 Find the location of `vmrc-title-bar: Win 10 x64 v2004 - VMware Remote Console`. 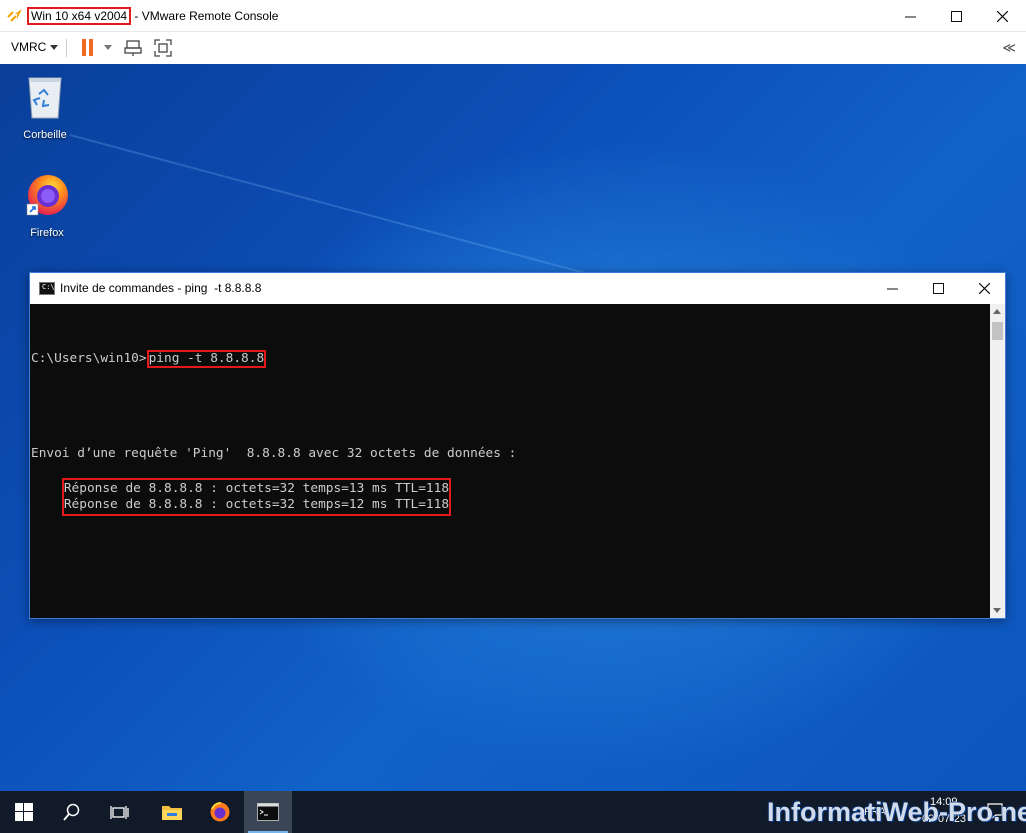

vmrc-title-bar: Win 10 x64 v2004 - VMware Remote Console is located at coordinates (513, 16).